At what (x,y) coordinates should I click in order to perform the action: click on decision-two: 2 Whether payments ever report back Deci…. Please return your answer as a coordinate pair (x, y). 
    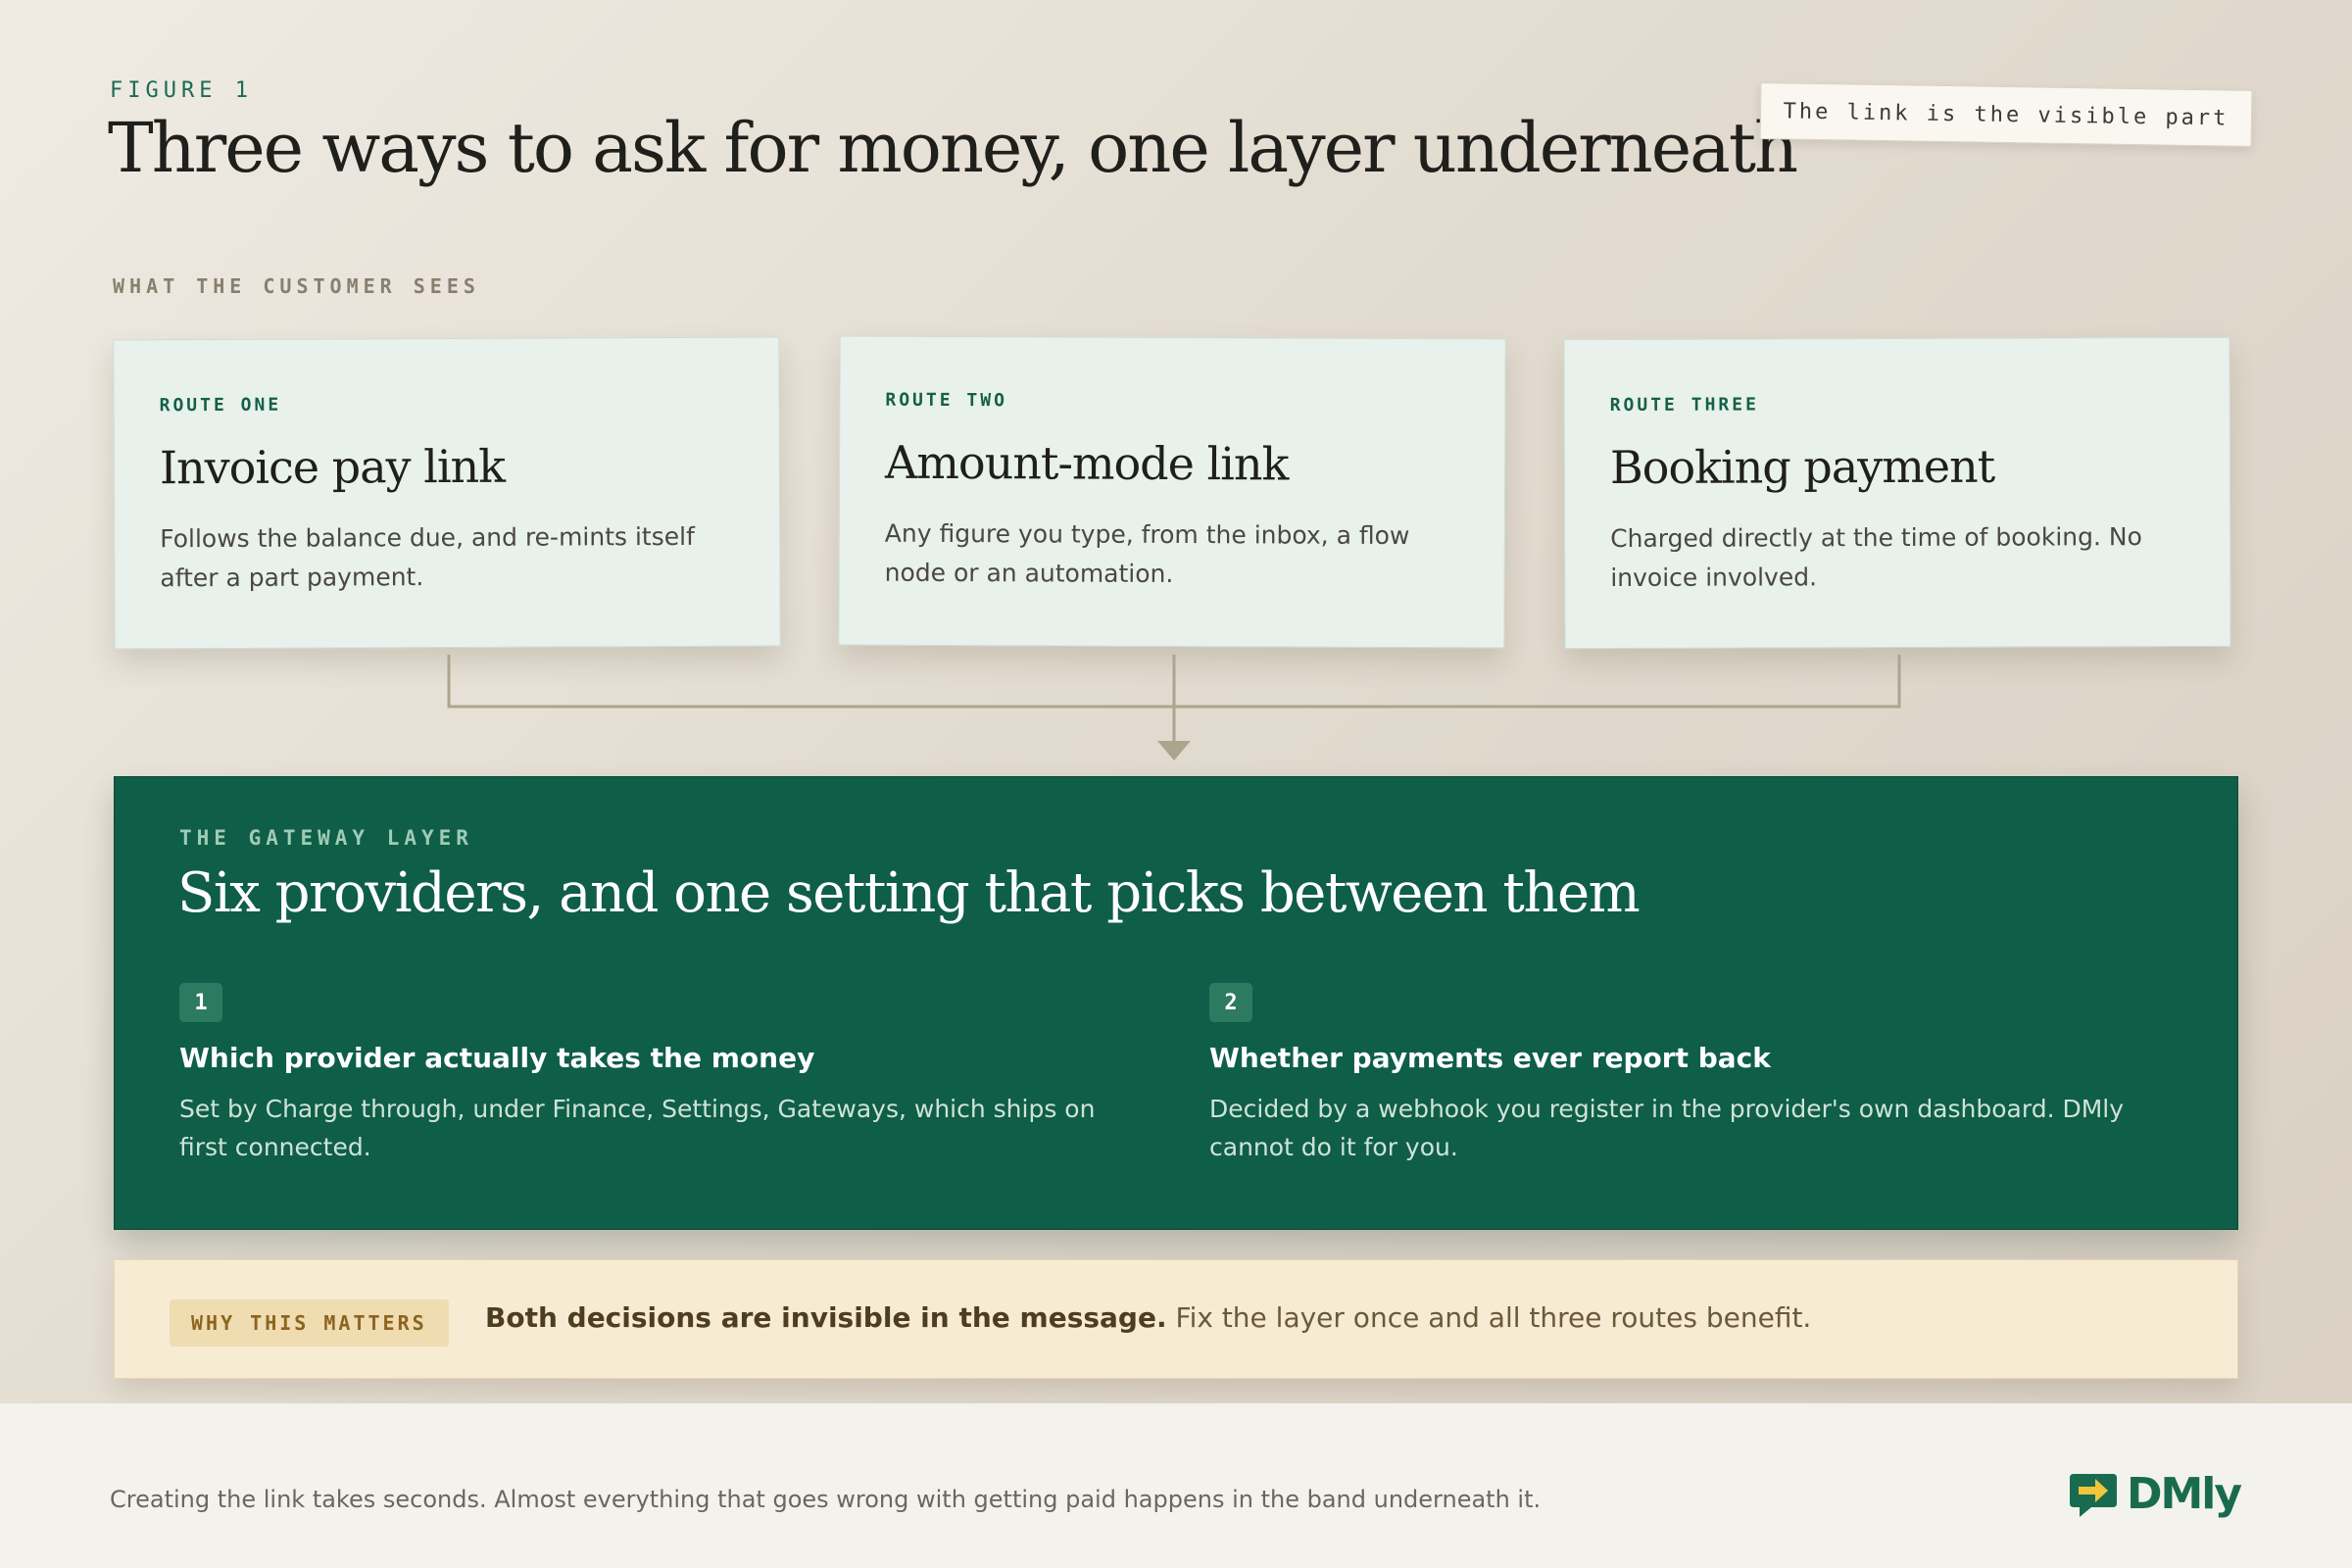
    Looking at the image, I should click on (1679, 1074).